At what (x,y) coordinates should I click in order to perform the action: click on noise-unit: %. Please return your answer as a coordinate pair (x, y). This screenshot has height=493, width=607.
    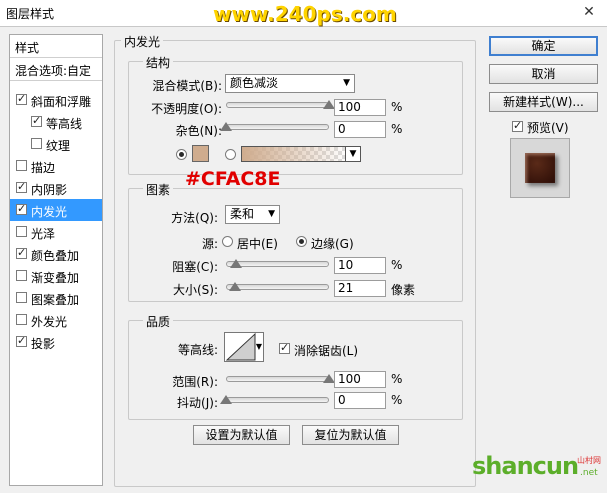
    Looking at the image, I should click on (397, 129).